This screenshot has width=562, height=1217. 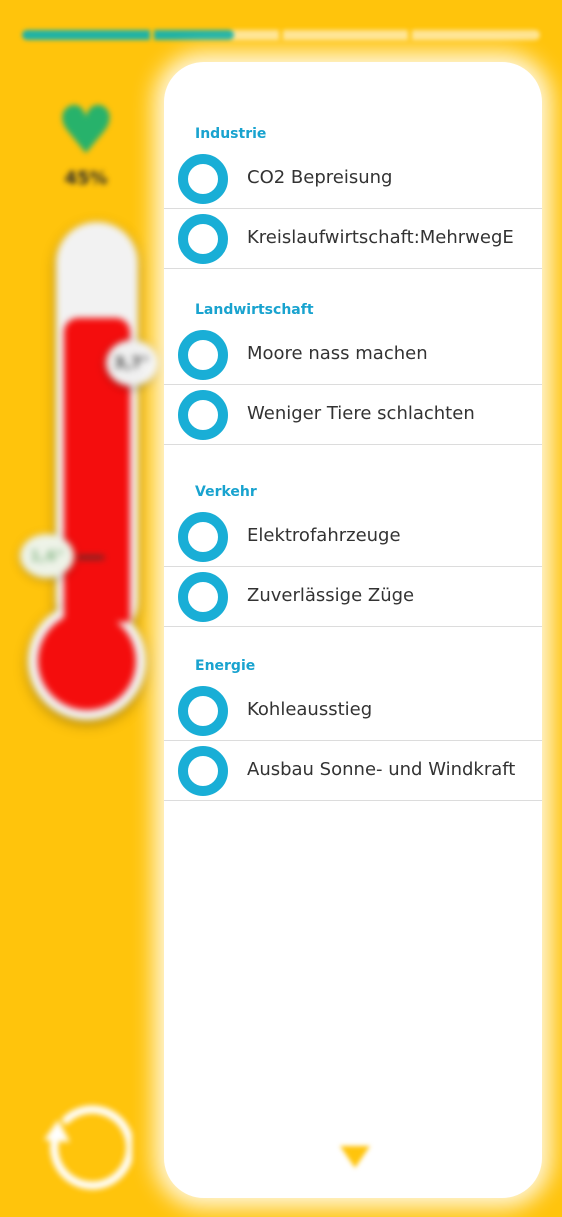 I want to click on option-ausbau-sonne-windkraft: Ausbau Sonne- und Windkraft, so click(x=353, y=771).